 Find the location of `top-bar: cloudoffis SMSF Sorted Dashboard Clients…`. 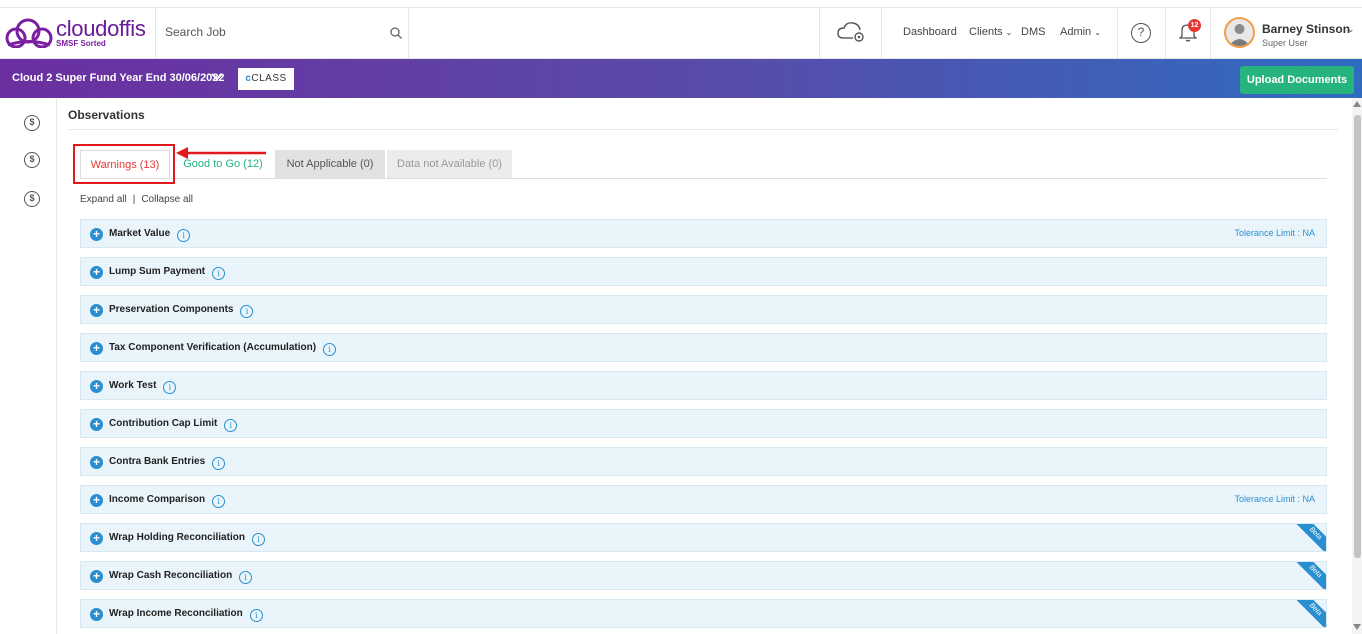

top-bar: cloudoffis SMSF Sorted Dashboard Clients… is located at coordinates (681, 33).